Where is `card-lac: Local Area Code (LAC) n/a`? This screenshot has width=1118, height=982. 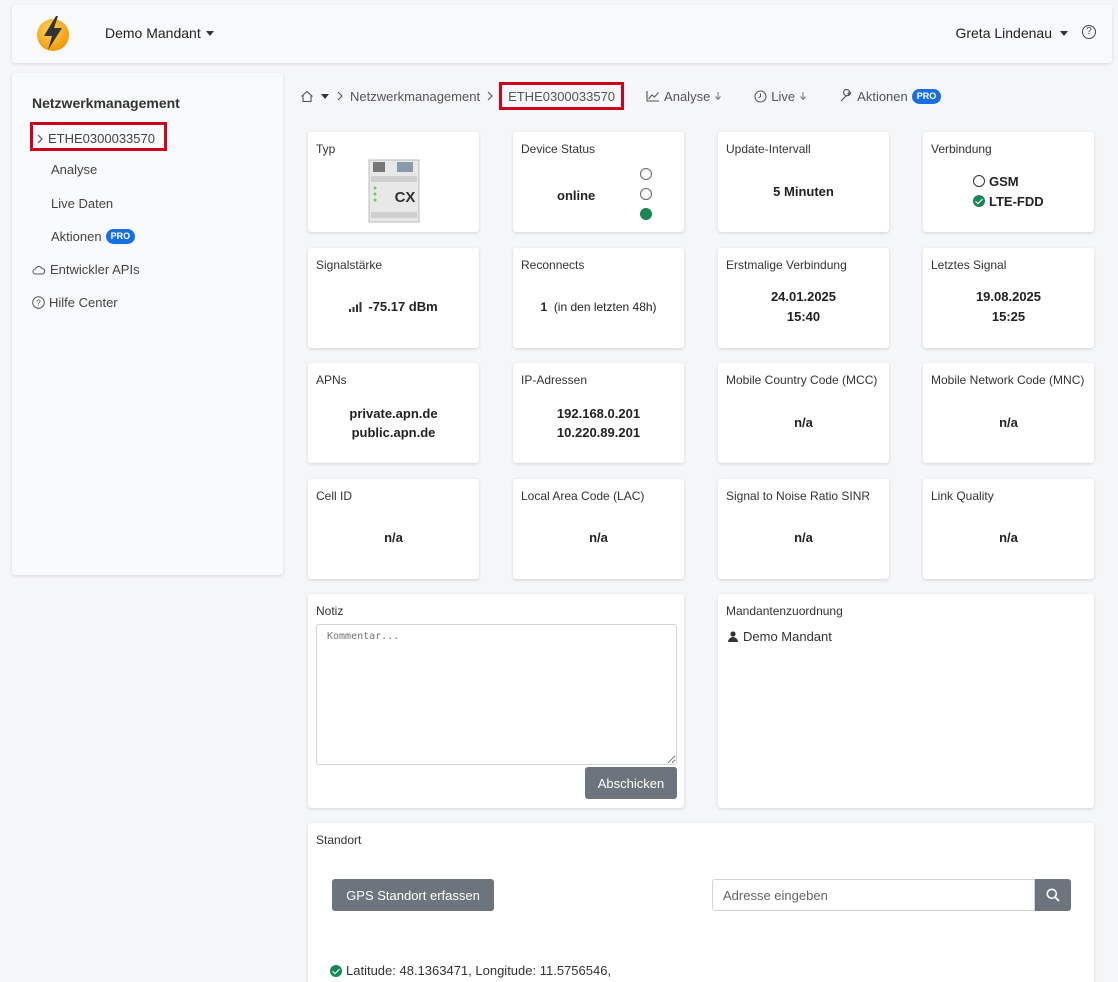
card-lac: Local Area Code (LAC) n/a is located at coordinates (598, 529).